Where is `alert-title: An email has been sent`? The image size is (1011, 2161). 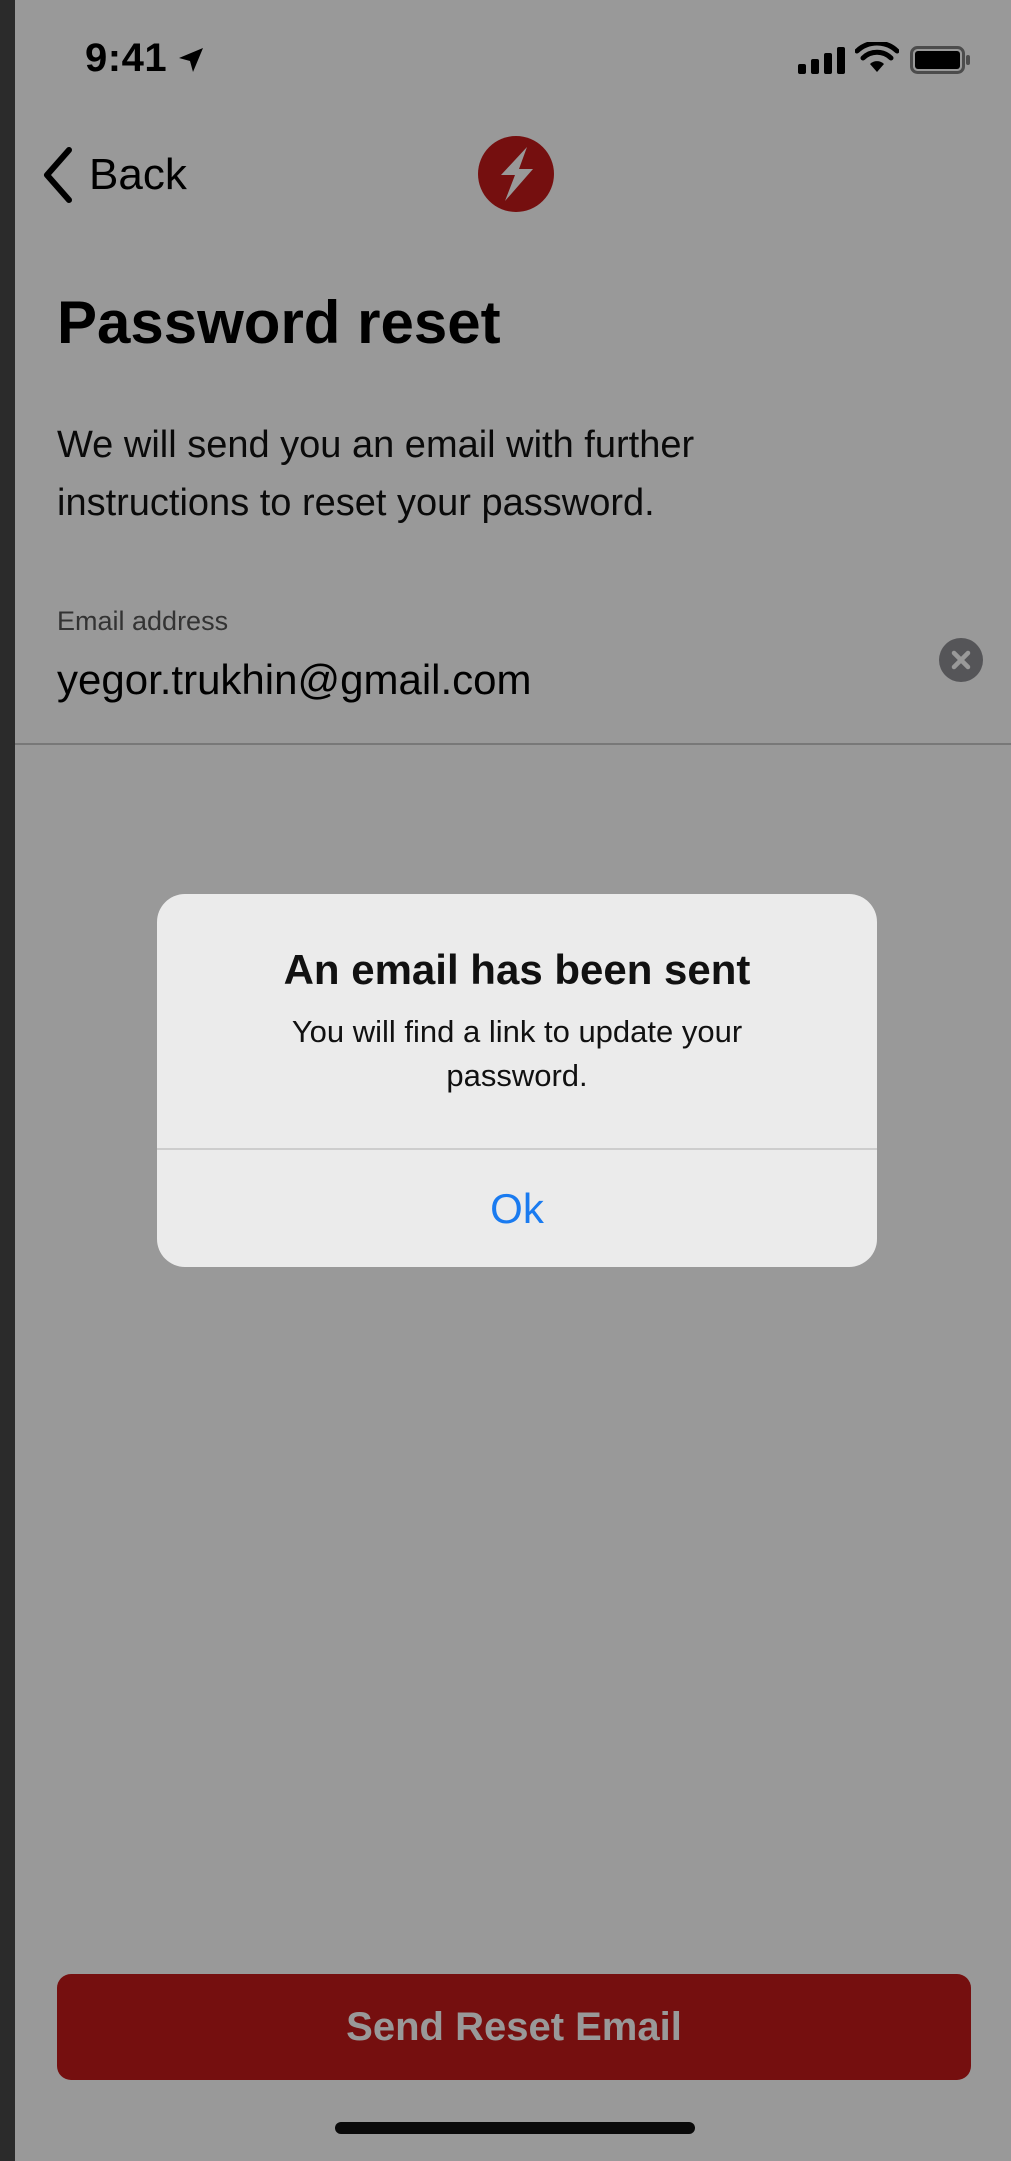 alert-title: An email has been sent is located at coordinates (517, 969).